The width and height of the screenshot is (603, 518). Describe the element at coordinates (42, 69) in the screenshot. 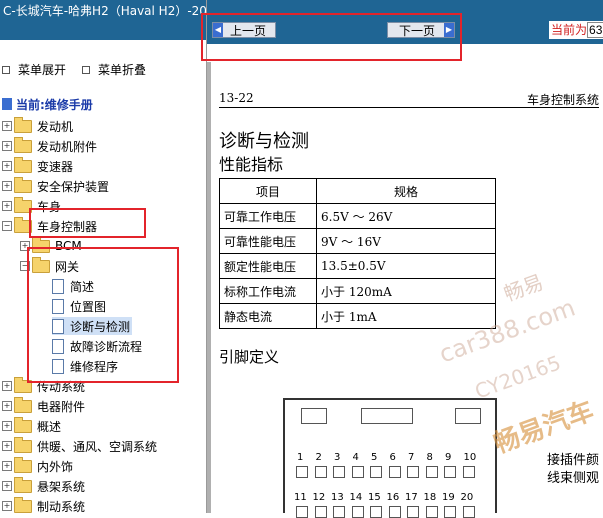

I see `menu-expand-link: 菜单展开` at that location.